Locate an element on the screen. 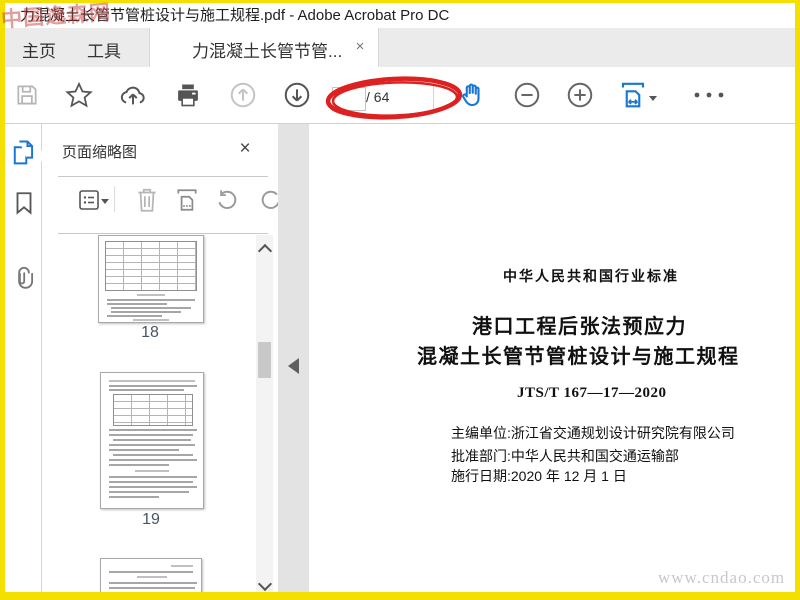 The width and height of the screenshot is (800, 600). tab-document: 力混凝土长管节管... × is located at coordinates (264, 48).